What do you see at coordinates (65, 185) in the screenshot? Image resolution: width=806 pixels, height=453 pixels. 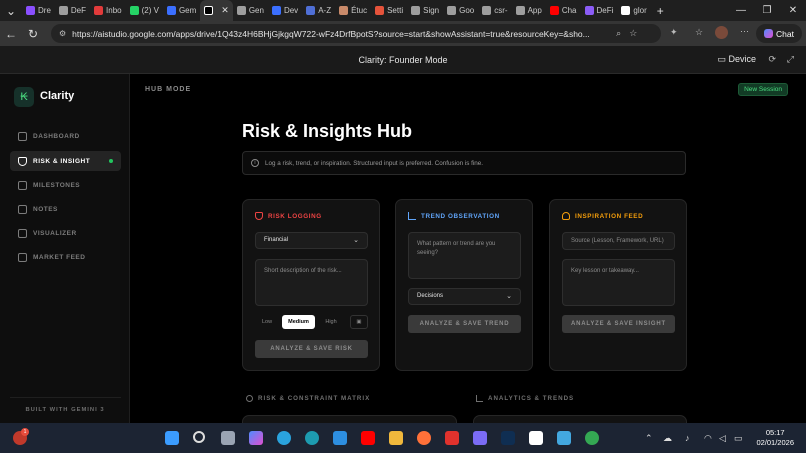 I see `sidebar-item-milestones: MILESTONES` at bounding box center [65, 185].